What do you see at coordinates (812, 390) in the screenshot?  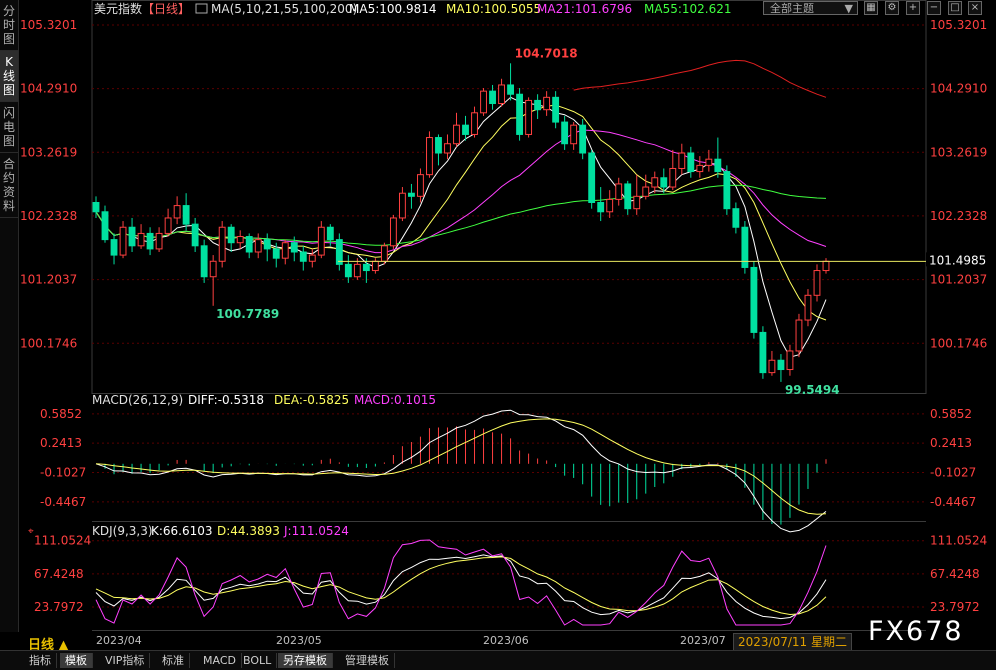 I see `low2-marker: 99.5494` at bounding box center [812, 390].